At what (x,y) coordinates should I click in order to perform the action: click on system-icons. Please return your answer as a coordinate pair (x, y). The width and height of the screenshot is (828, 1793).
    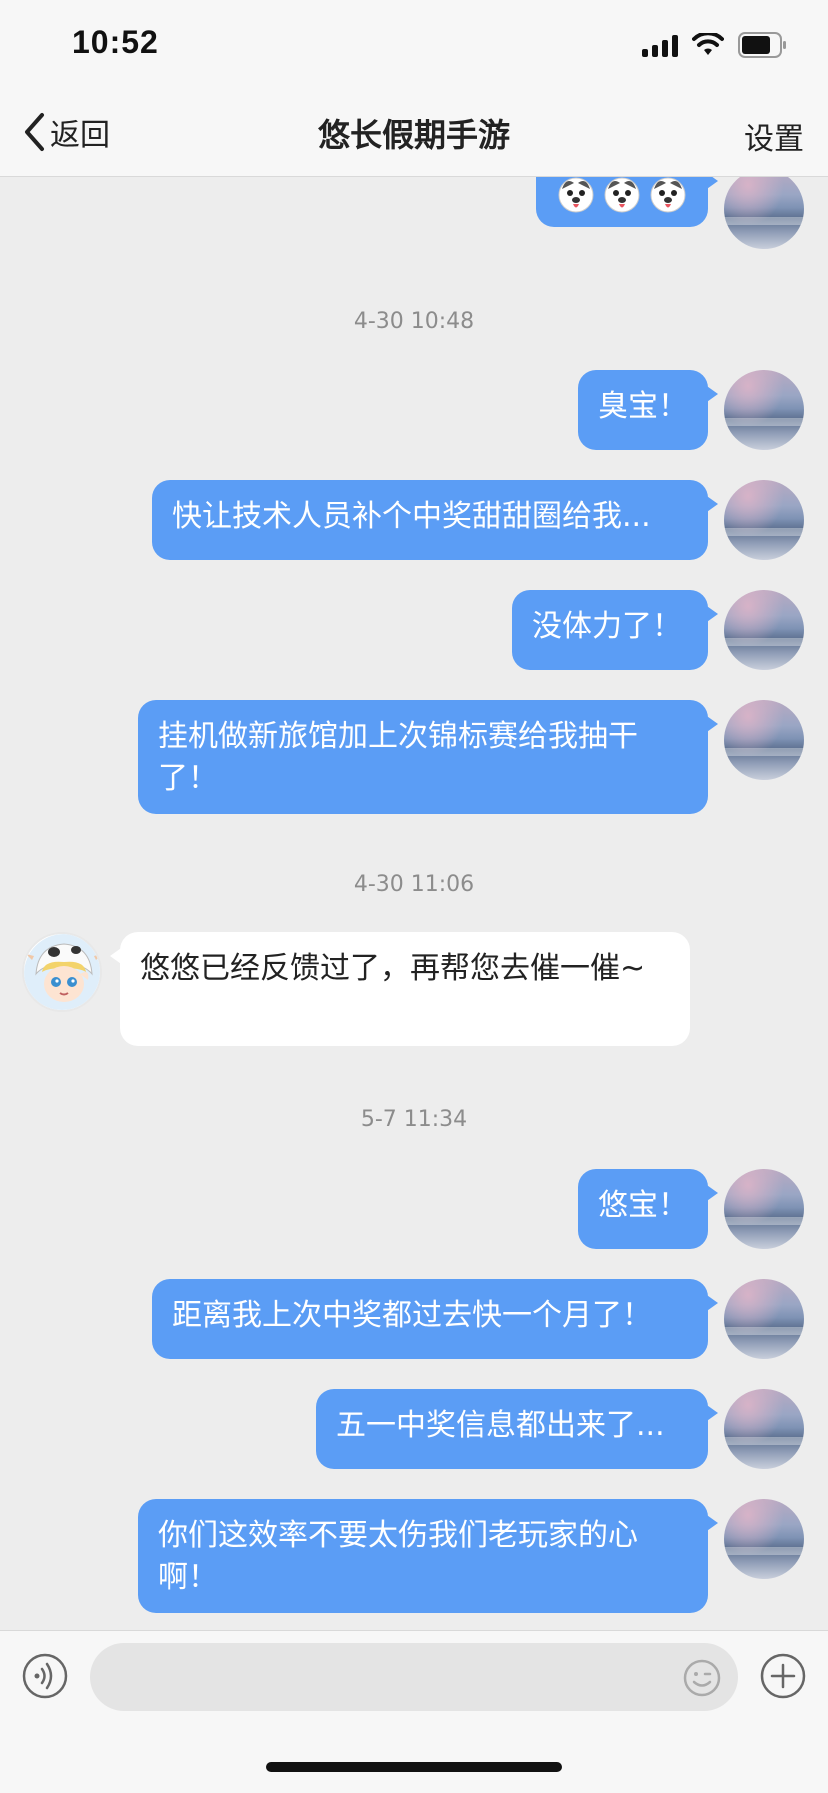
    Looking at the image, I should click on (715, 45).